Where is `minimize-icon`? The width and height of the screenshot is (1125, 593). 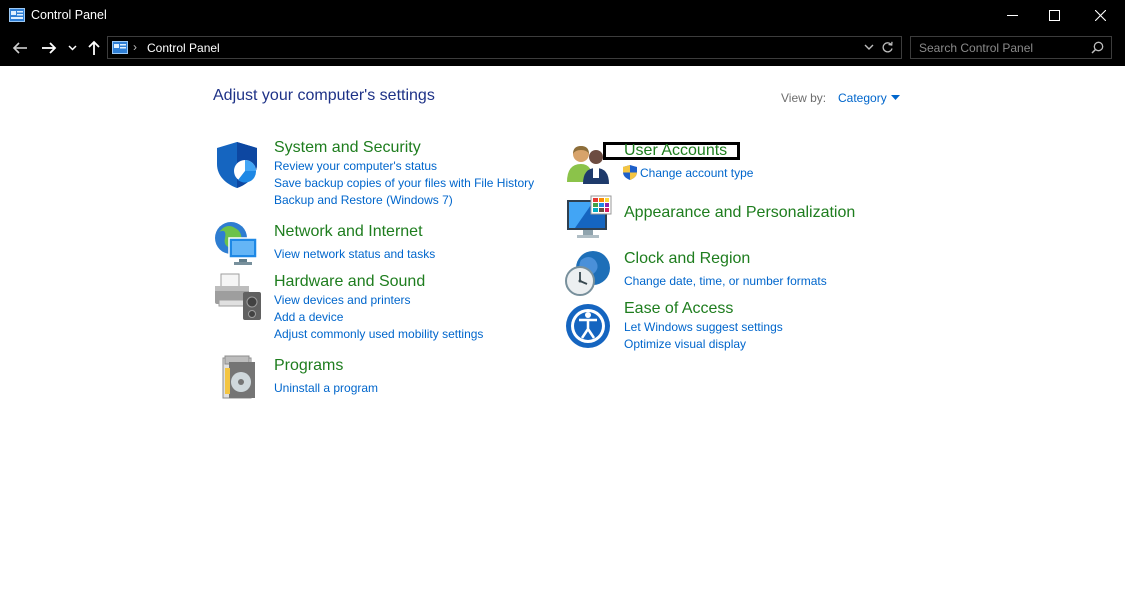 minimize-icon is located at coordinates (1012, 15).